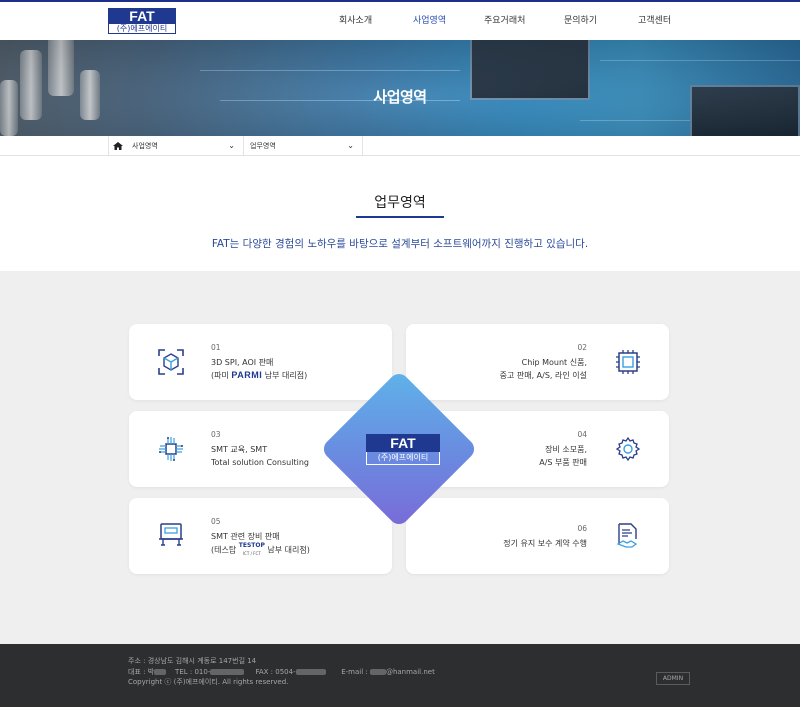 The height and width of the screenshot is (707, 800). I want to click on footer-fax: FAX : 0504-, so click(275, 672).